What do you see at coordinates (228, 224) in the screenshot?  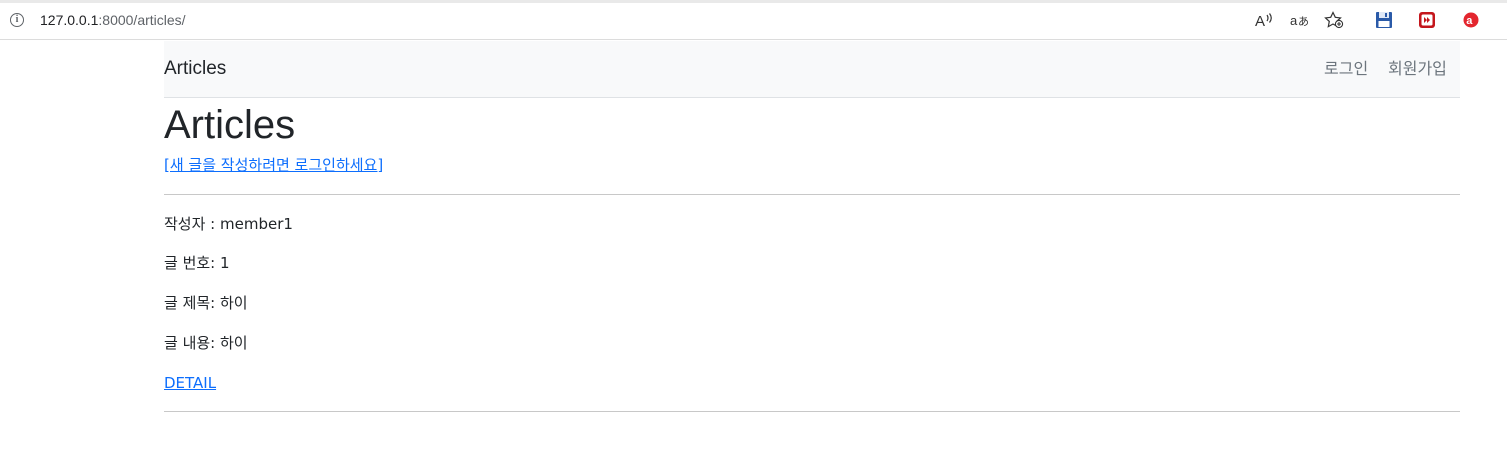 I see `article-author: 작성자 : member1` at bounding box center [228, 224].